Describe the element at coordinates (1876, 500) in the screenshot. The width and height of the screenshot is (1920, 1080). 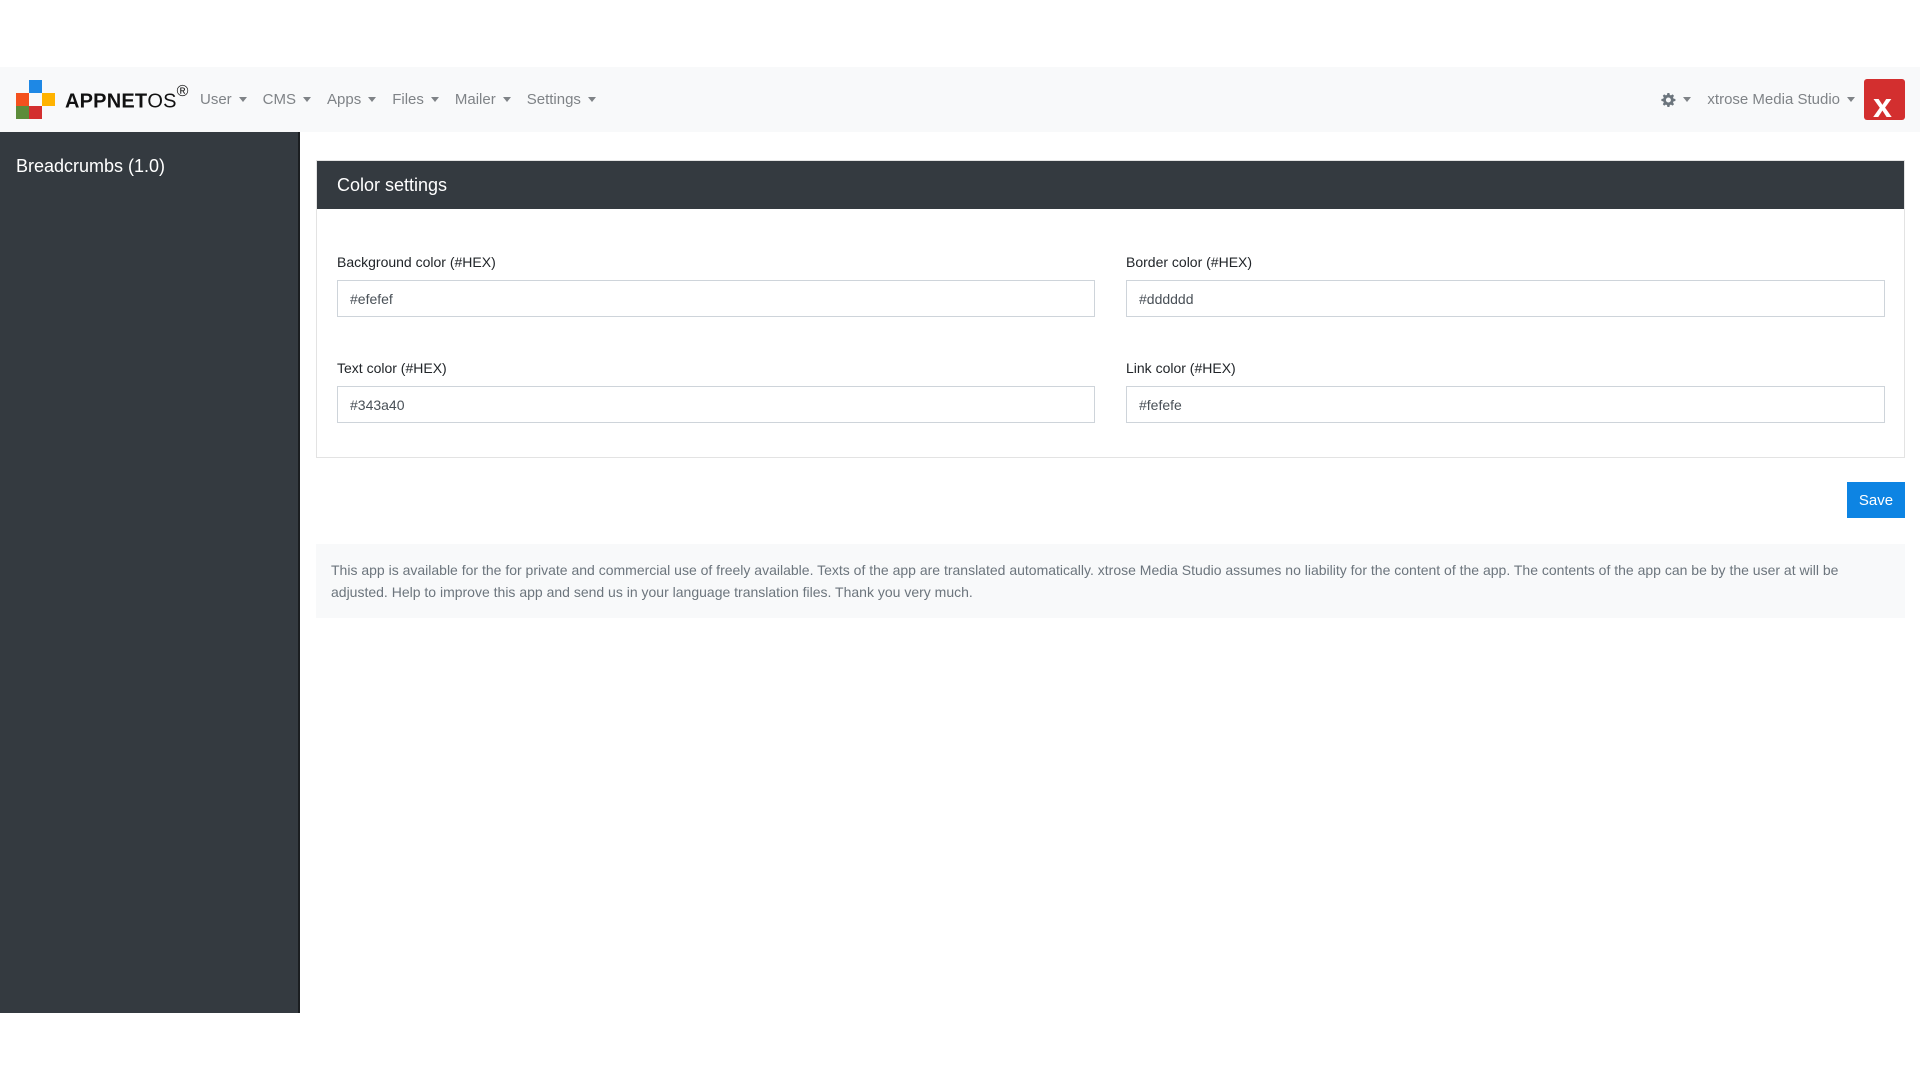
I see `save-button: Save` at that location.